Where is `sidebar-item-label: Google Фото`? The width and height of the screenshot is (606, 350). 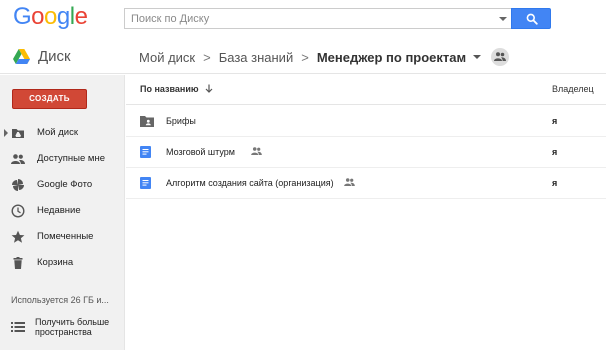 sidebar-item-label: Google Фото is located at coordinates (65, 184).